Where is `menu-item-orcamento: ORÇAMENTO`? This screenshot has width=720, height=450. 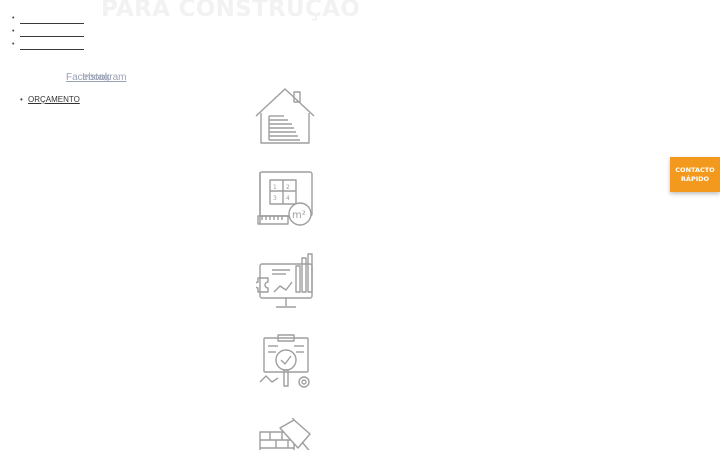
menu-item-orcamento: ORÇAMENTO is located at coordinates (50, 99).